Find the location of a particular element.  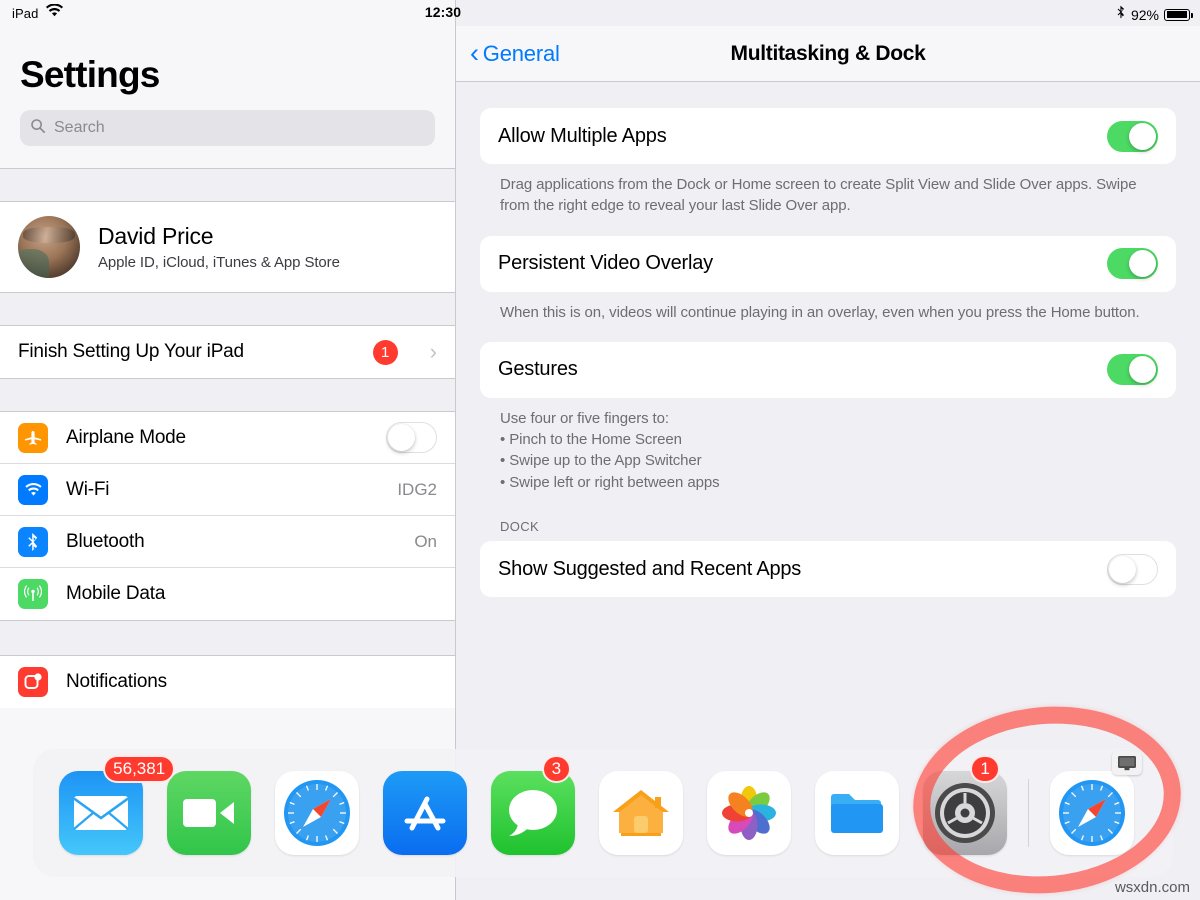

wifi-network-value: IDG2 is located at coordinates (417, 489).